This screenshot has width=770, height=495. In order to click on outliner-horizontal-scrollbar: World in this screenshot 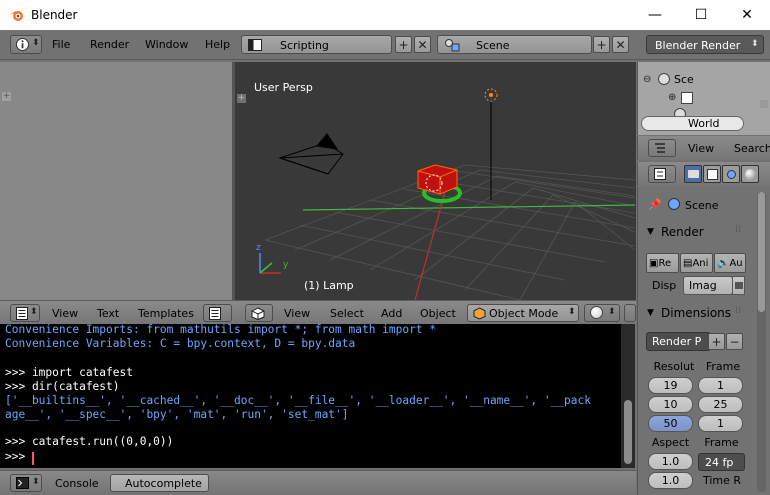, I will do `click(692, 123)`.